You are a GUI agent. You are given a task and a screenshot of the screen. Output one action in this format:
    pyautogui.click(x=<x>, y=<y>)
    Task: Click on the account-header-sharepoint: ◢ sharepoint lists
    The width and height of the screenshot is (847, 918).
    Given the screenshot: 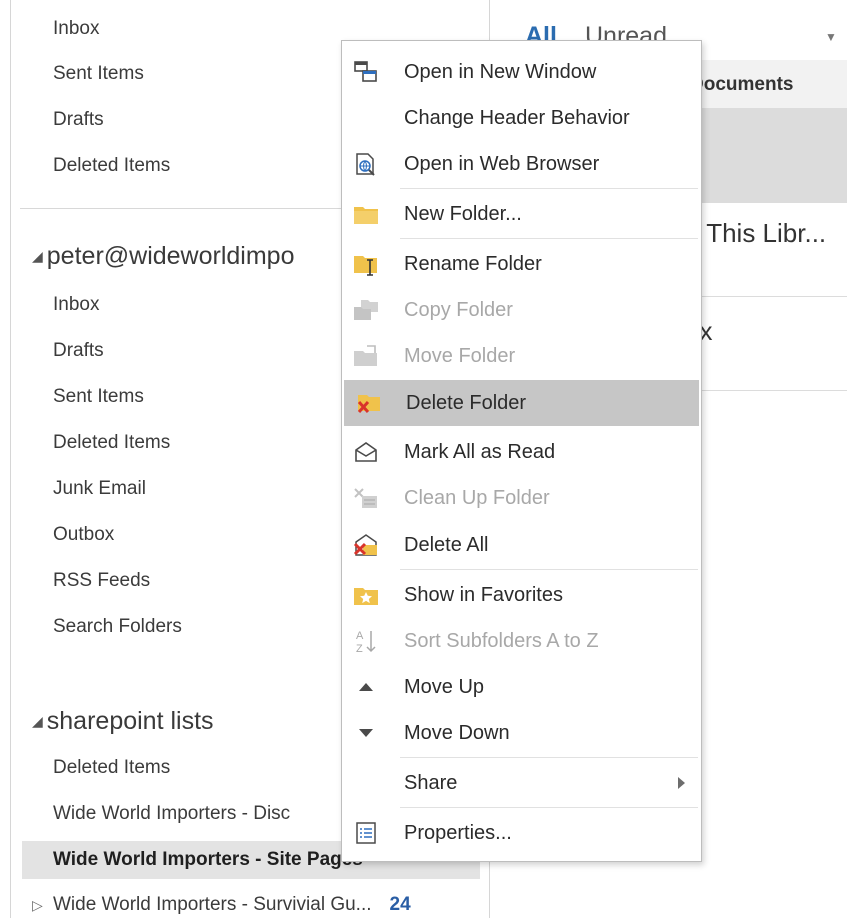 What is the action you would take?
    pyautogui.click(x=123, y=721)
    